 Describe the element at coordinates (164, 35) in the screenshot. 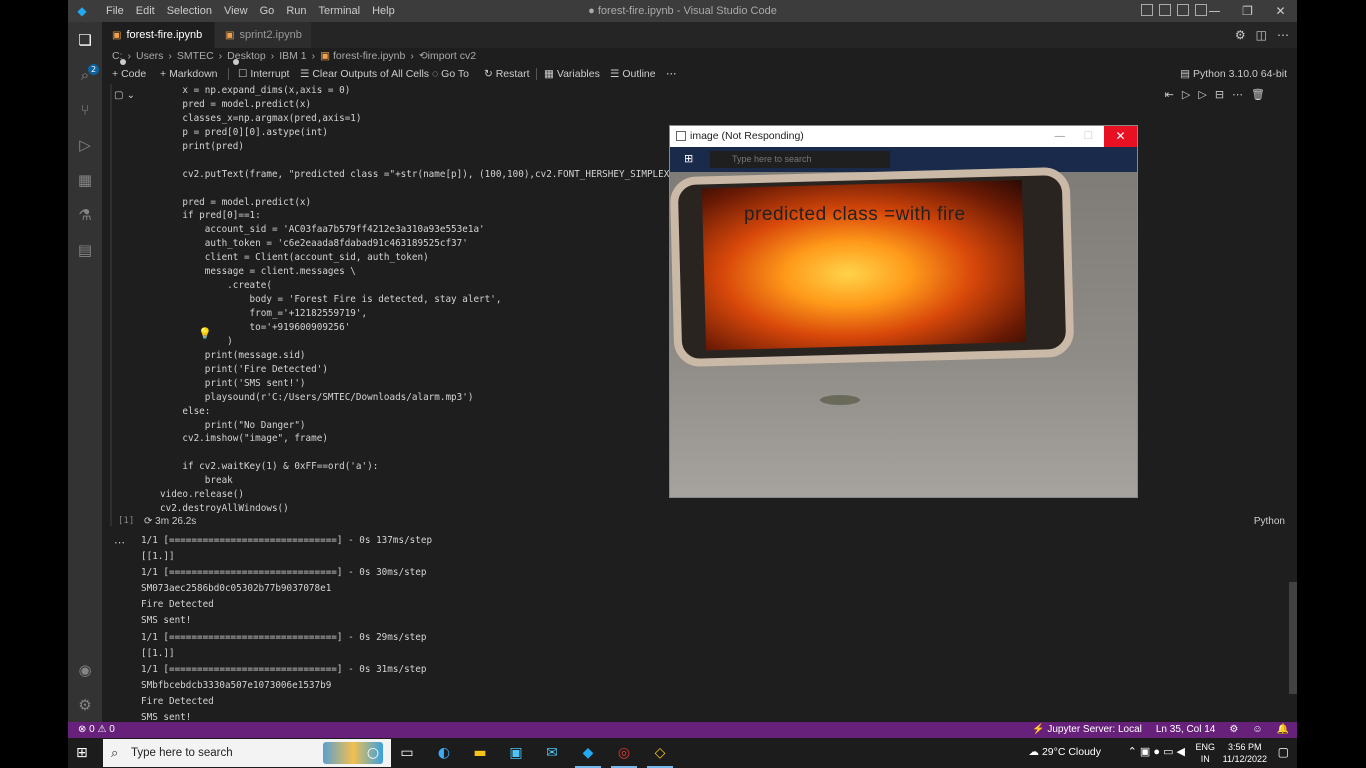

I see `tab-label: forest-fire.ipynb` at that location.